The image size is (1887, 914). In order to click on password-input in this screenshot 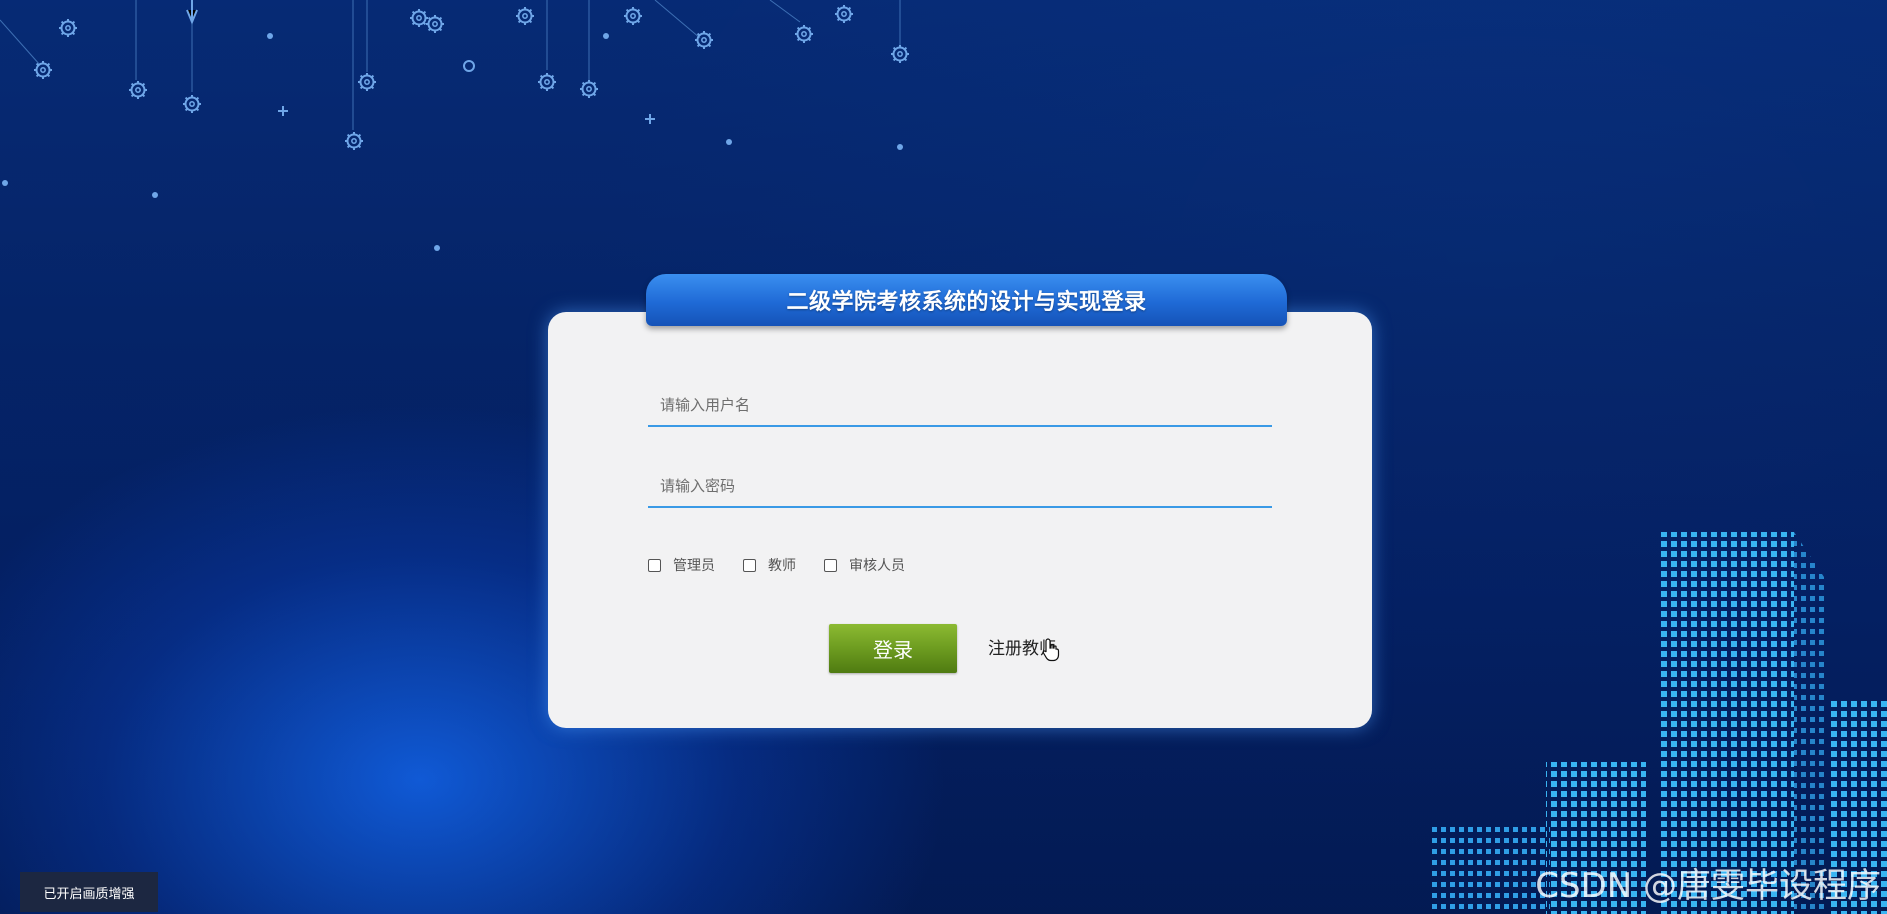, I will do `click(960, 486)`.